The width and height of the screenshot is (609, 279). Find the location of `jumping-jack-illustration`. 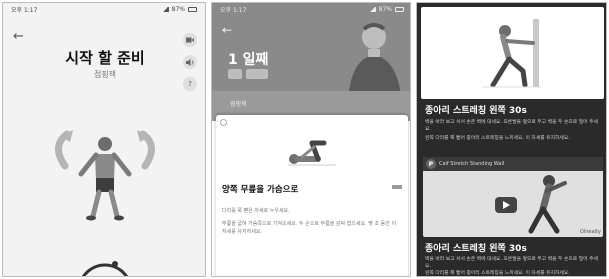

jumping-jack-illustration is located at coordinates (105, 175).